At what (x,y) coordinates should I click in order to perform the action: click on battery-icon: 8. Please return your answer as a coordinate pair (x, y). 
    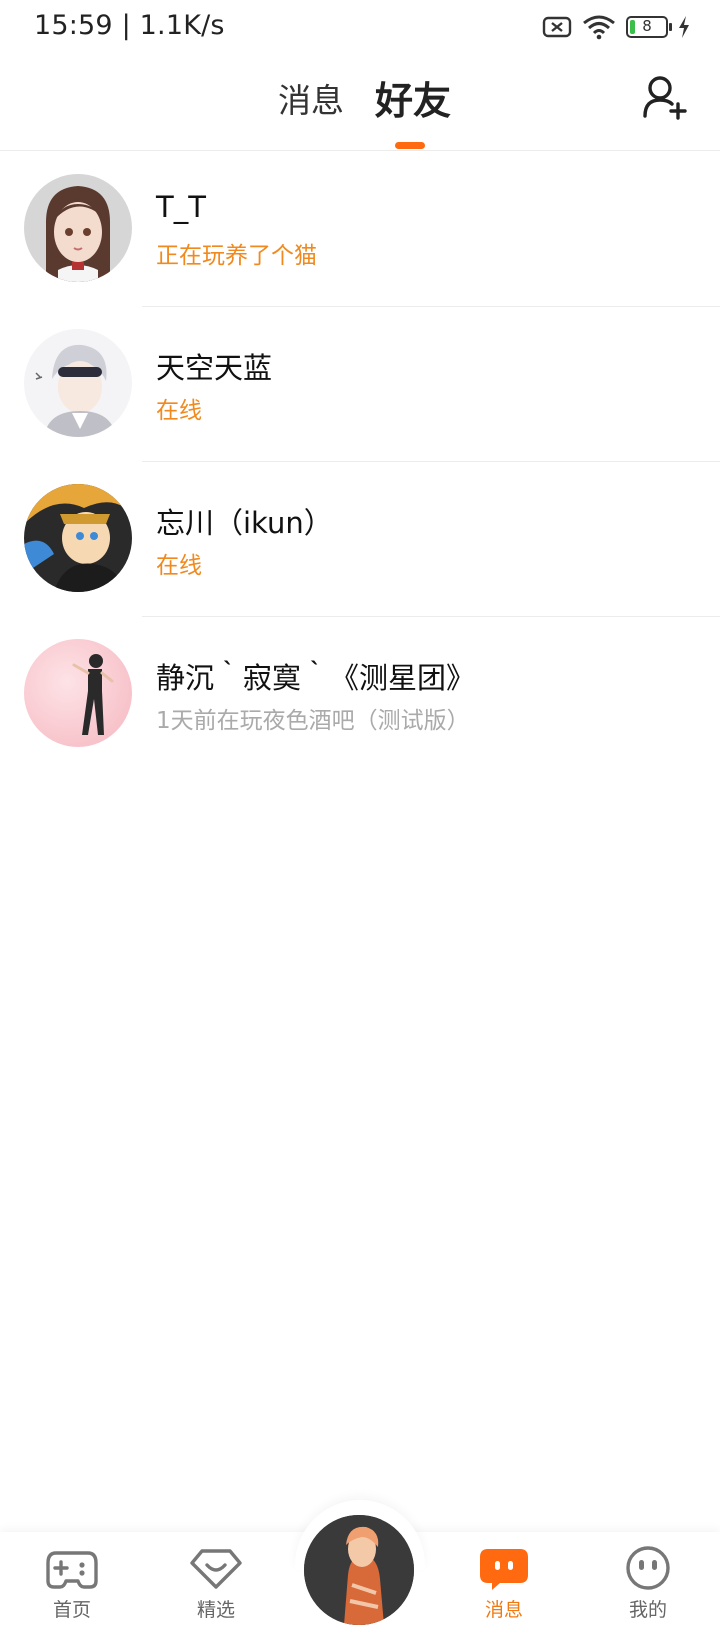
    Looking at the image, I should click on (649, 27).